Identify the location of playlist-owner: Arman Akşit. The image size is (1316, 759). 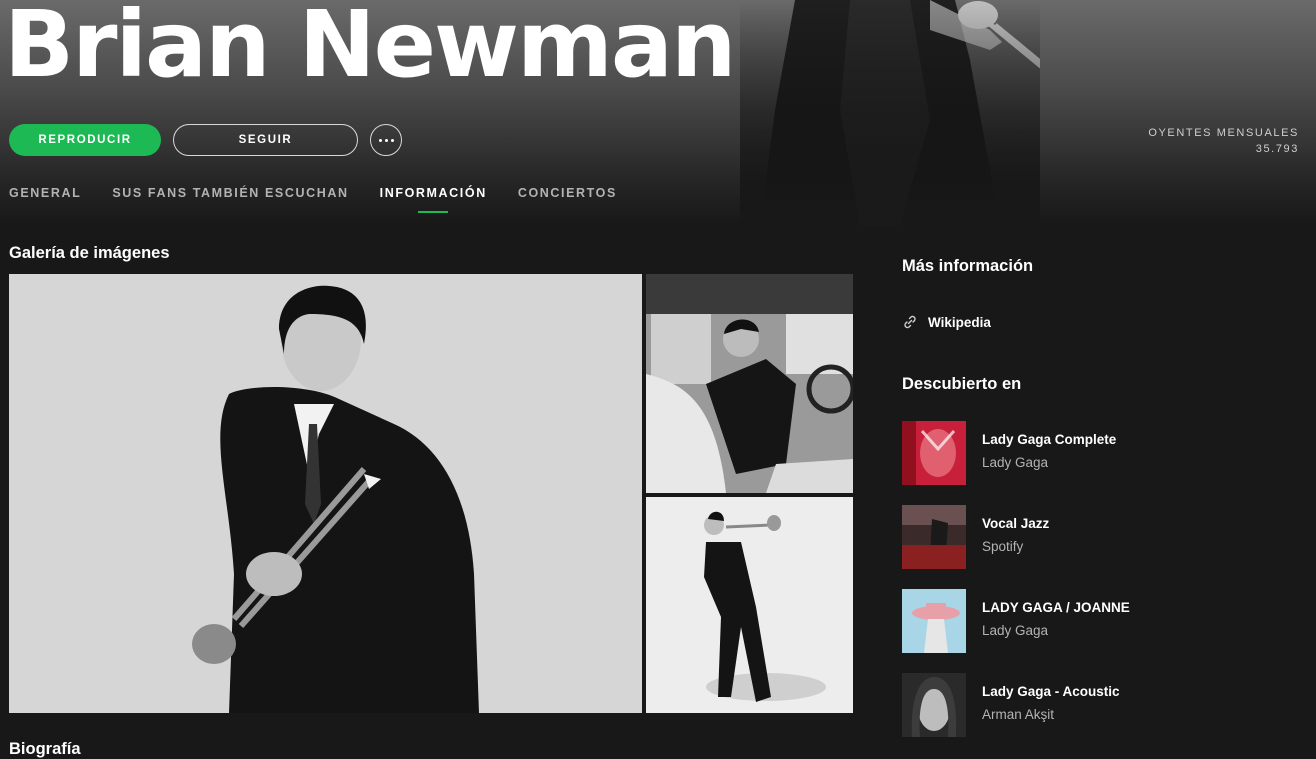
(1018, 714).